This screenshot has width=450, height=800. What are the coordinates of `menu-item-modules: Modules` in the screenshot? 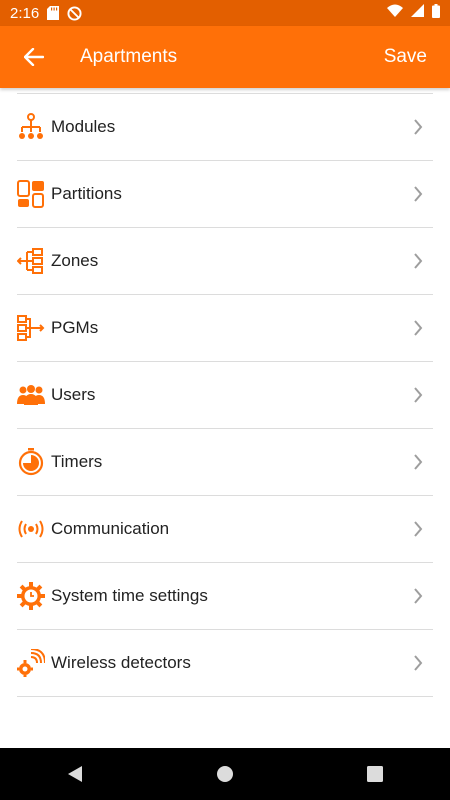 It's located at (225, 127).